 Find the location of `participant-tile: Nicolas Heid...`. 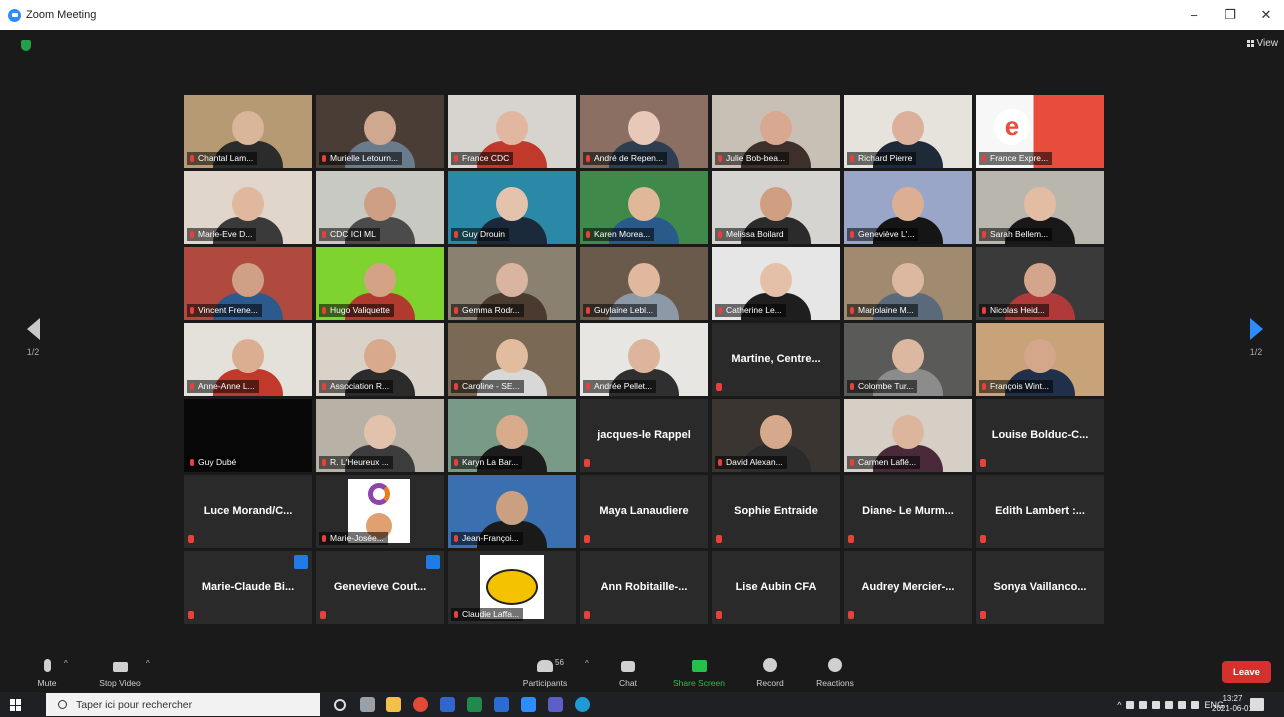

participant-tile: Nicolas Heid... is located at coordinates (1040, 283).